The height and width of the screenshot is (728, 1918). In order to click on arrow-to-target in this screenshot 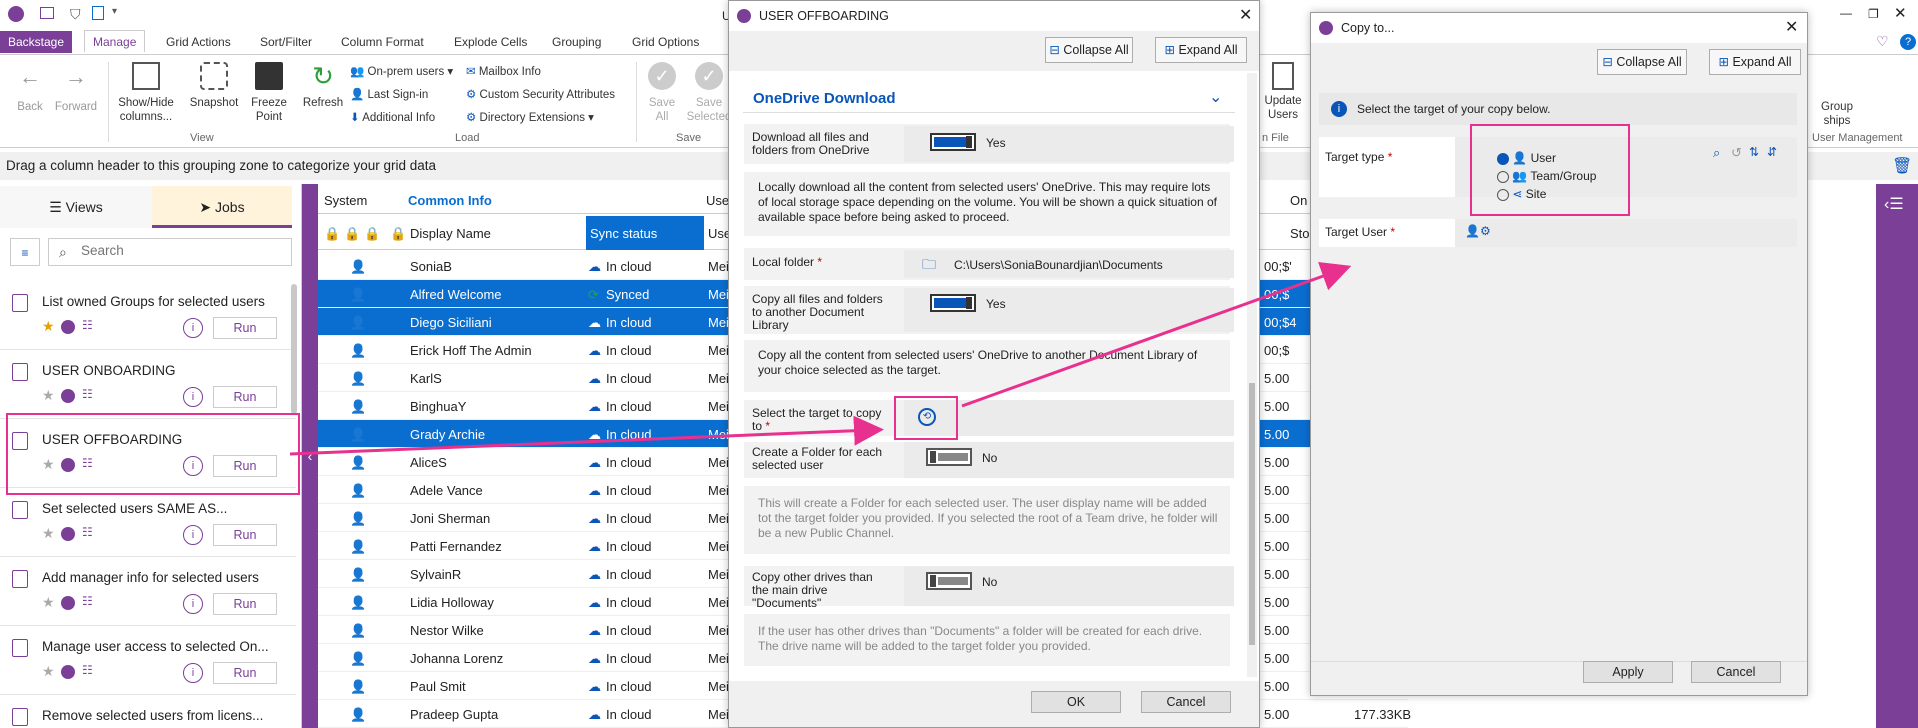, I will do `click(586, 435)`.